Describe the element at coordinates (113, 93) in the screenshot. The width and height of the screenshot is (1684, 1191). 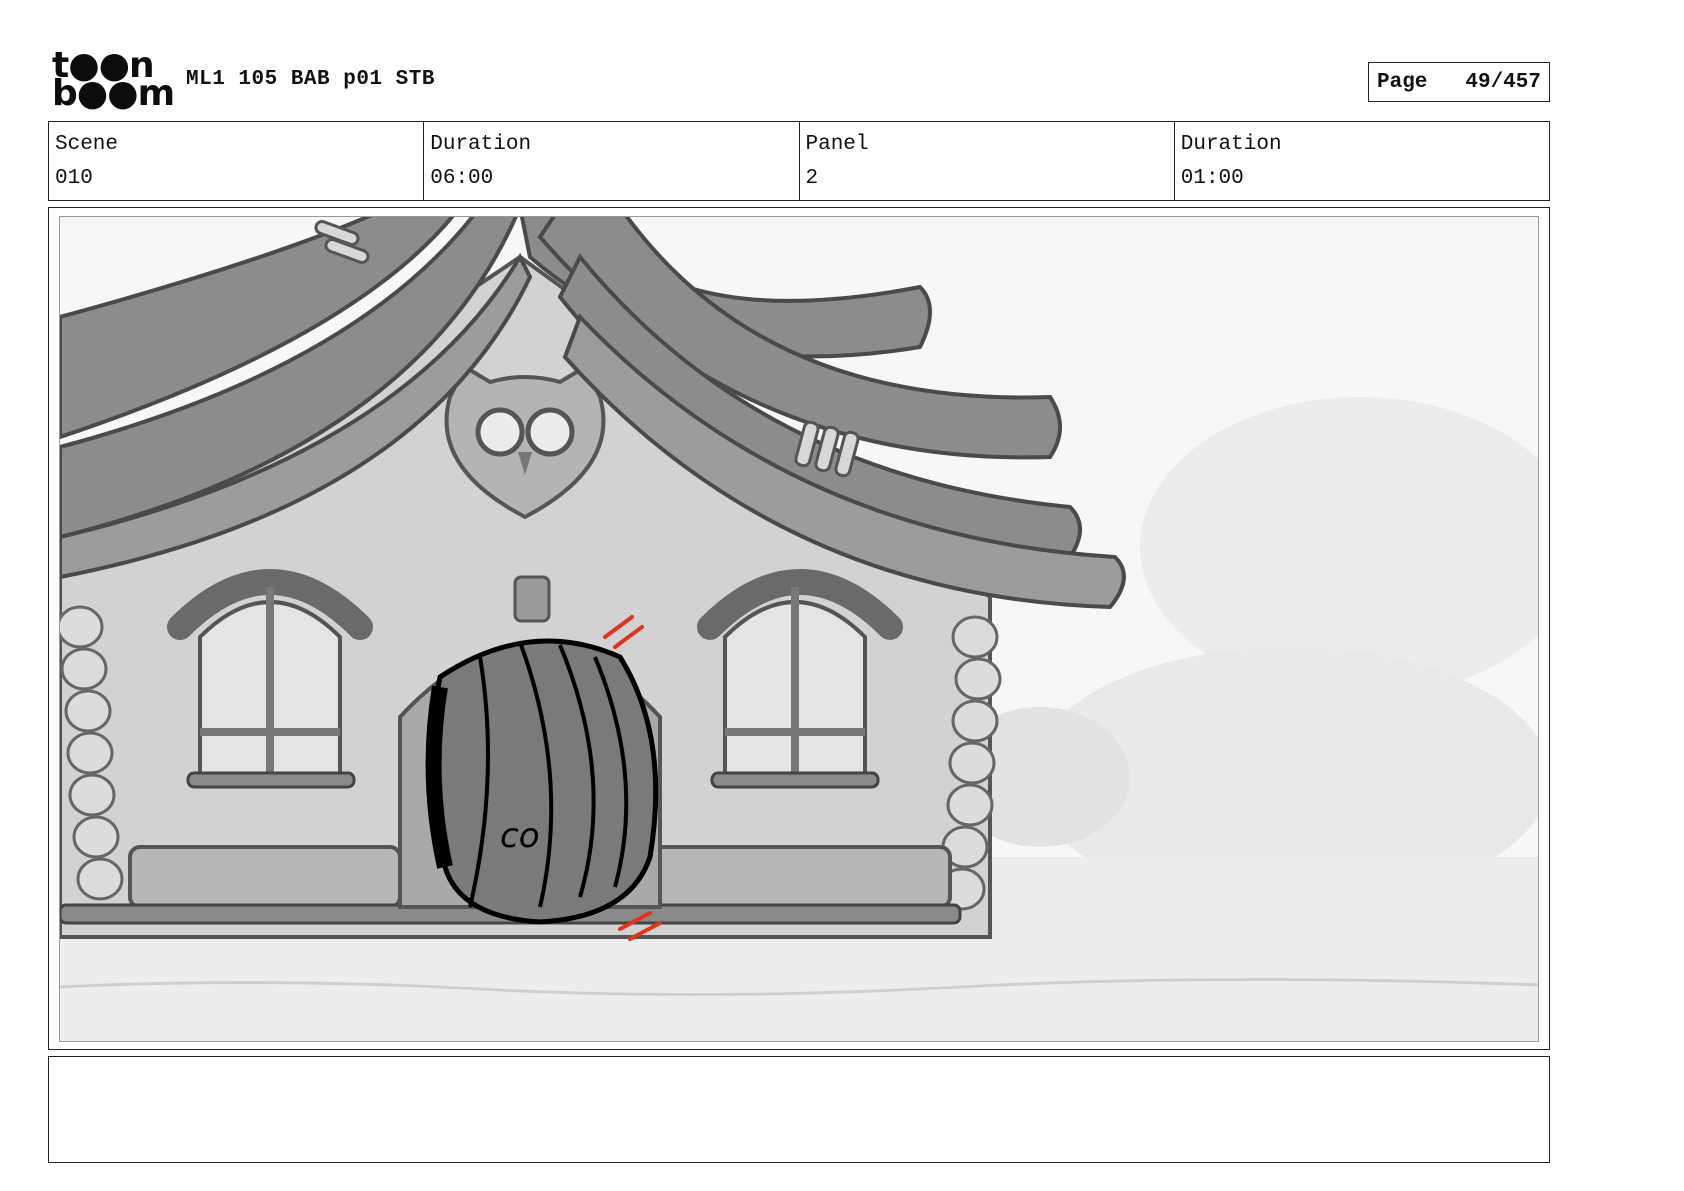
I see `logo-bottom-text: b●●m` at that location.